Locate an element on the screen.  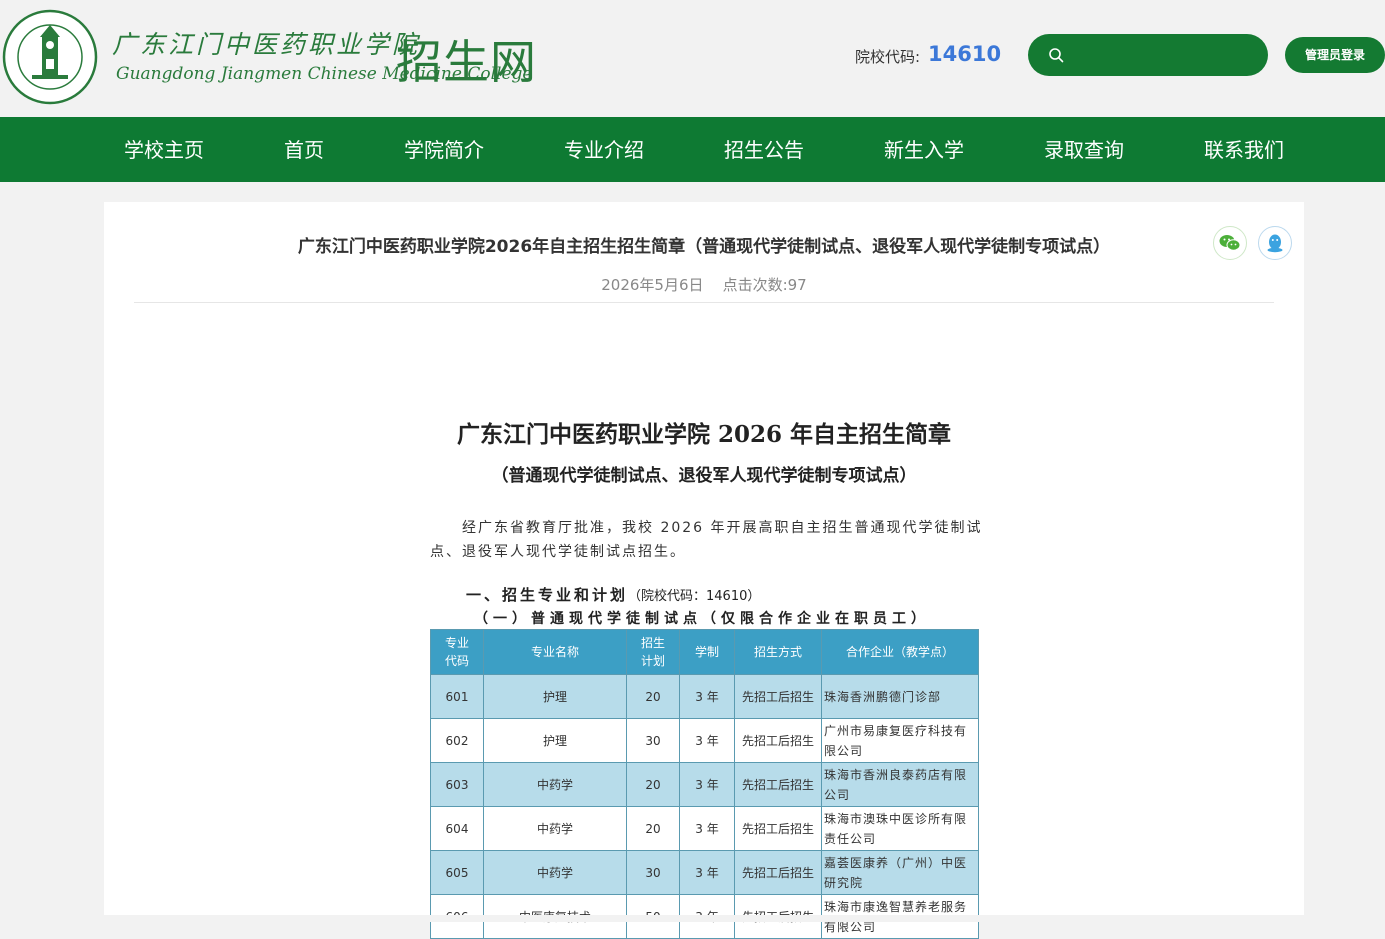
qq-share-button is located at coordinates (1275, 243).